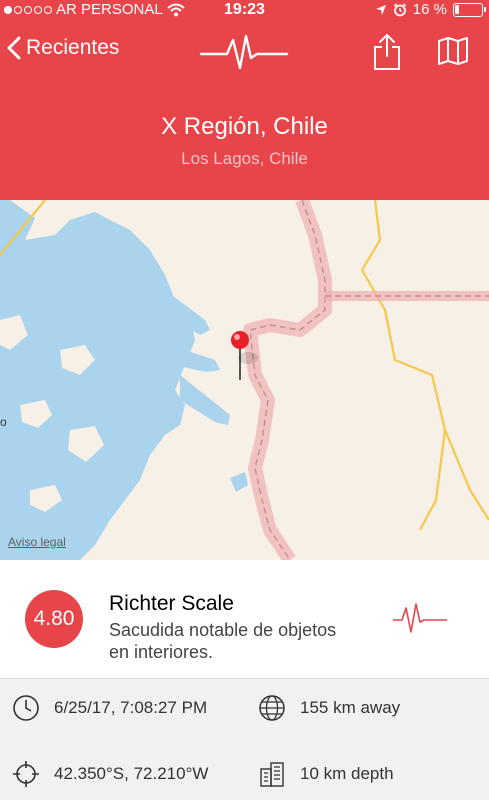 This screenshot has height=800, width=489. I want to click on page-subtitle: Los Lagos, Chile, so click(244, 158).